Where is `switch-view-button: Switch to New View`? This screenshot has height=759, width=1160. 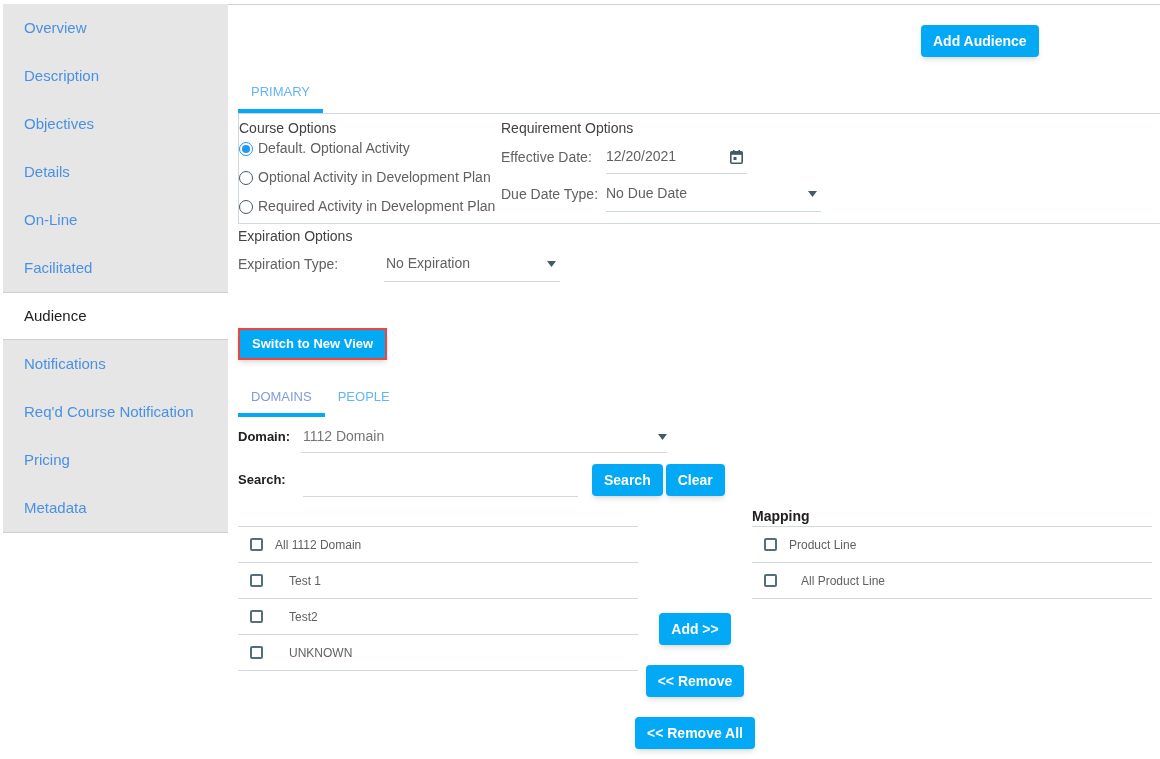
switch-view-button: Switch to New View is located at coordinates (313, 344).